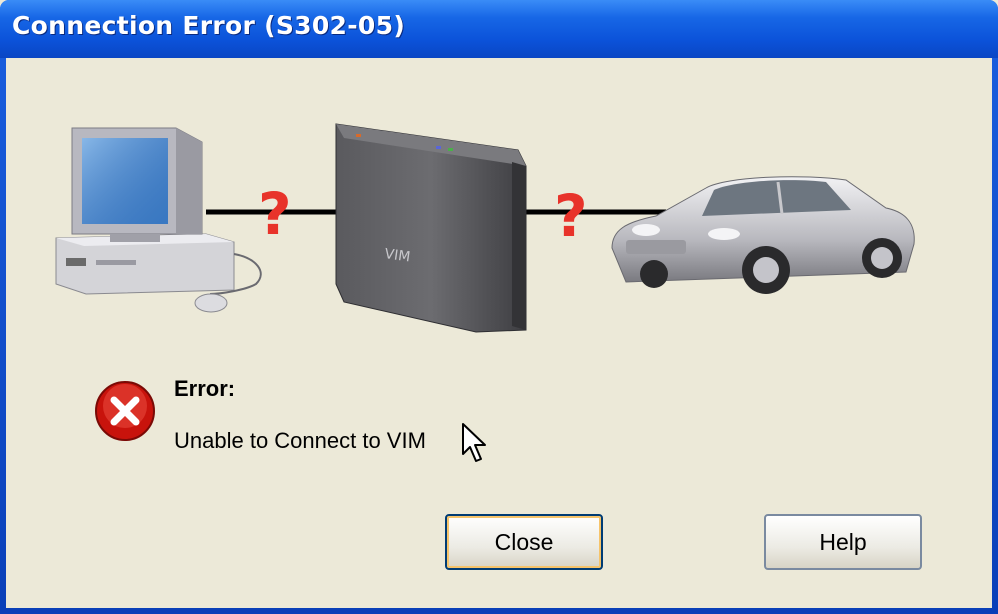 This screenshot has width=998, height=614. I want to click on error-message: Unable to Connect to VIM, so click(300, 440).